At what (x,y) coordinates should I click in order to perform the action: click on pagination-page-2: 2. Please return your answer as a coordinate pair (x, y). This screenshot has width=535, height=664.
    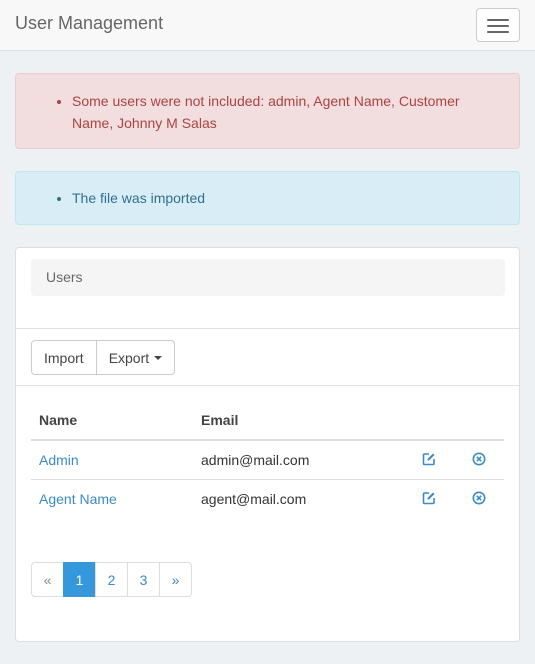
    Looking at the image, I should click on (111, 579).